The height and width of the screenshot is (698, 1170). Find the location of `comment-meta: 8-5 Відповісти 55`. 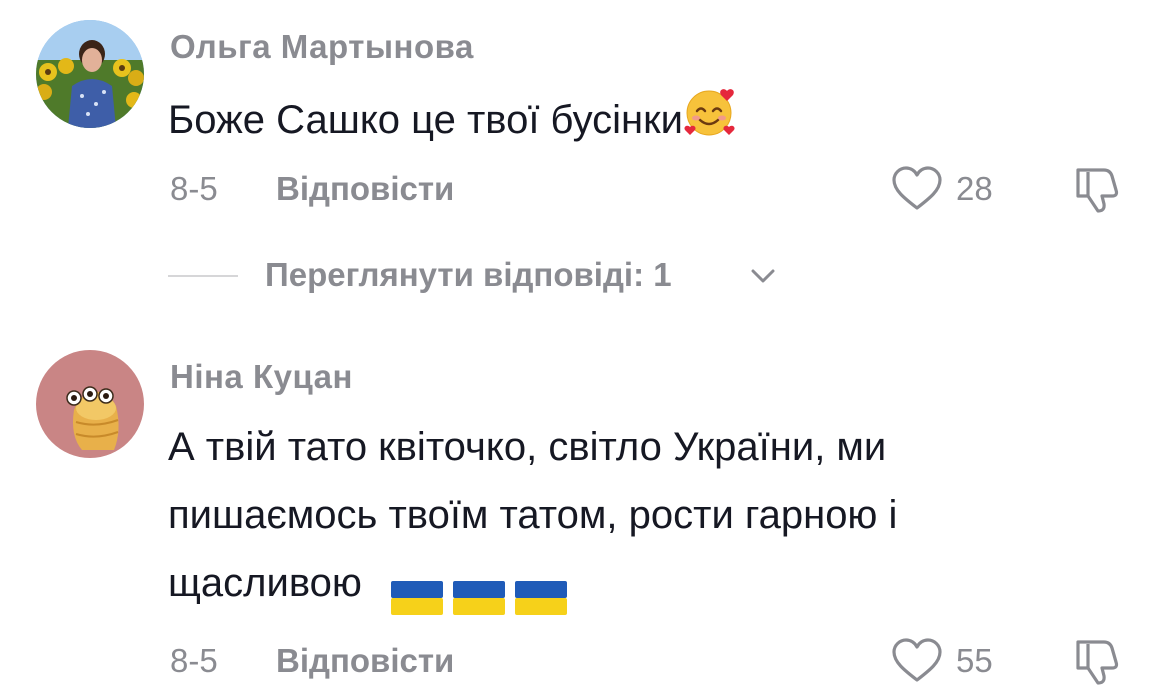

comment-meta: 8-5 Відповісти 55 is located at coordinates (650, 661).